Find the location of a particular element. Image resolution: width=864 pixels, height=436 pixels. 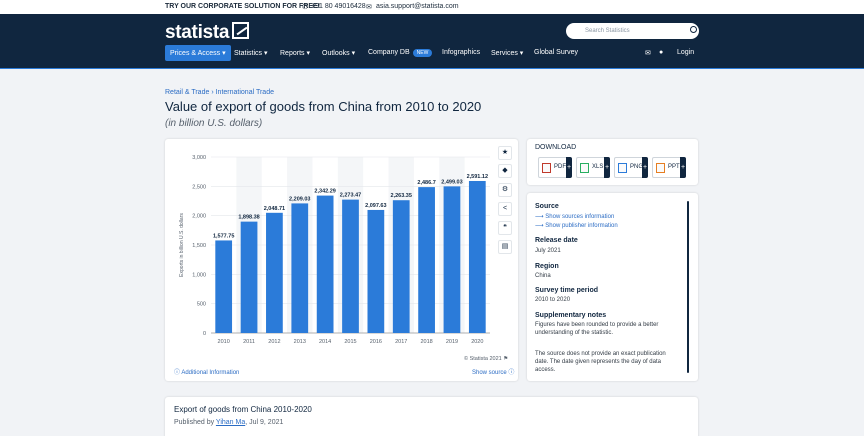

y-tick-label: 0 is located at coordinates (204, 334).